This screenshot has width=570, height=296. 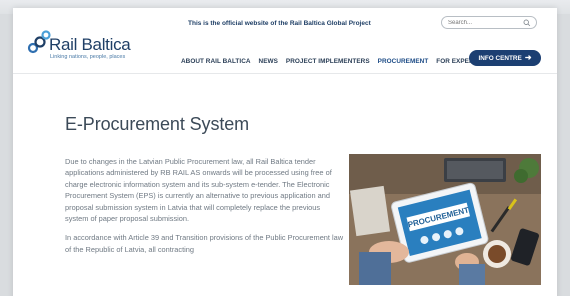 I want to click on search-input, so click(x=483, y=23).